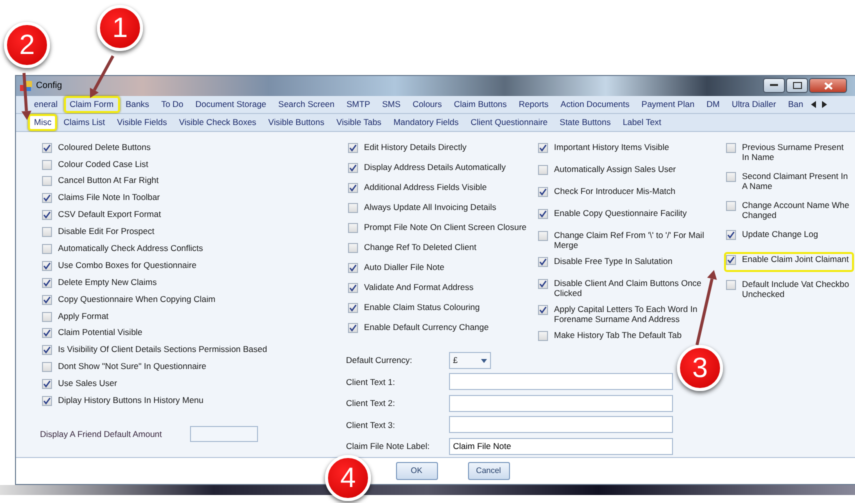 This screenshot has height=503, width=855. Describe the element at coordinates (612, 147) in the screenshot. I see `checkbox-label: Important History Items Visible` at that location.